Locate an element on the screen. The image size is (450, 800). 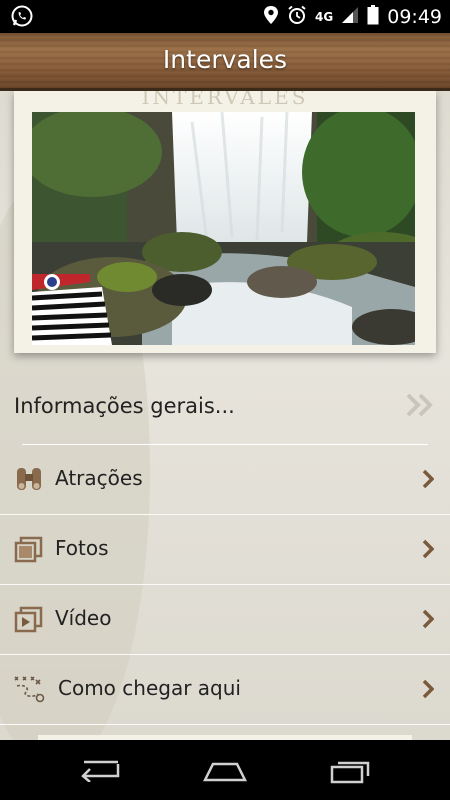
double-chevron-right-icon is located at coordinates (421, 406).